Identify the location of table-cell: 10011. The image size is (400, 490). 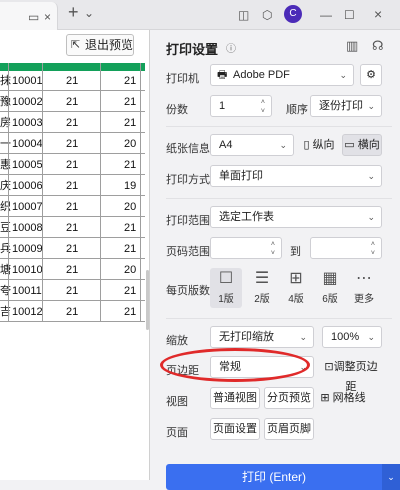
(27, 291).